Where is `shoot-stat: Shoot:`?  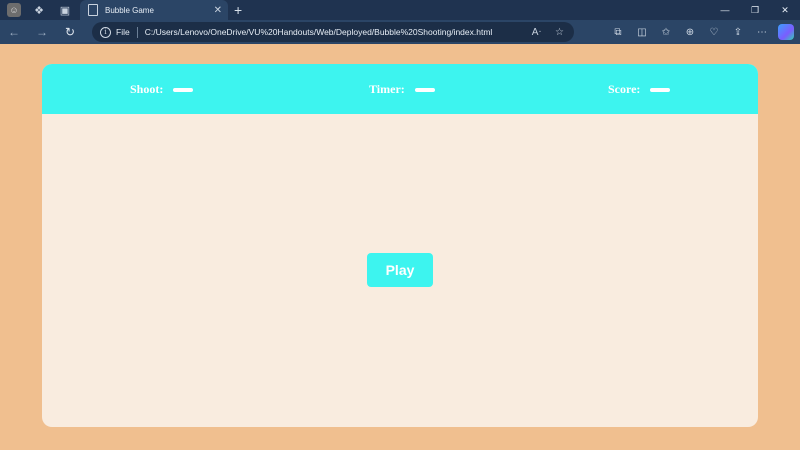
shoot-stat: Shoot: is located at coordinates (162, 89).